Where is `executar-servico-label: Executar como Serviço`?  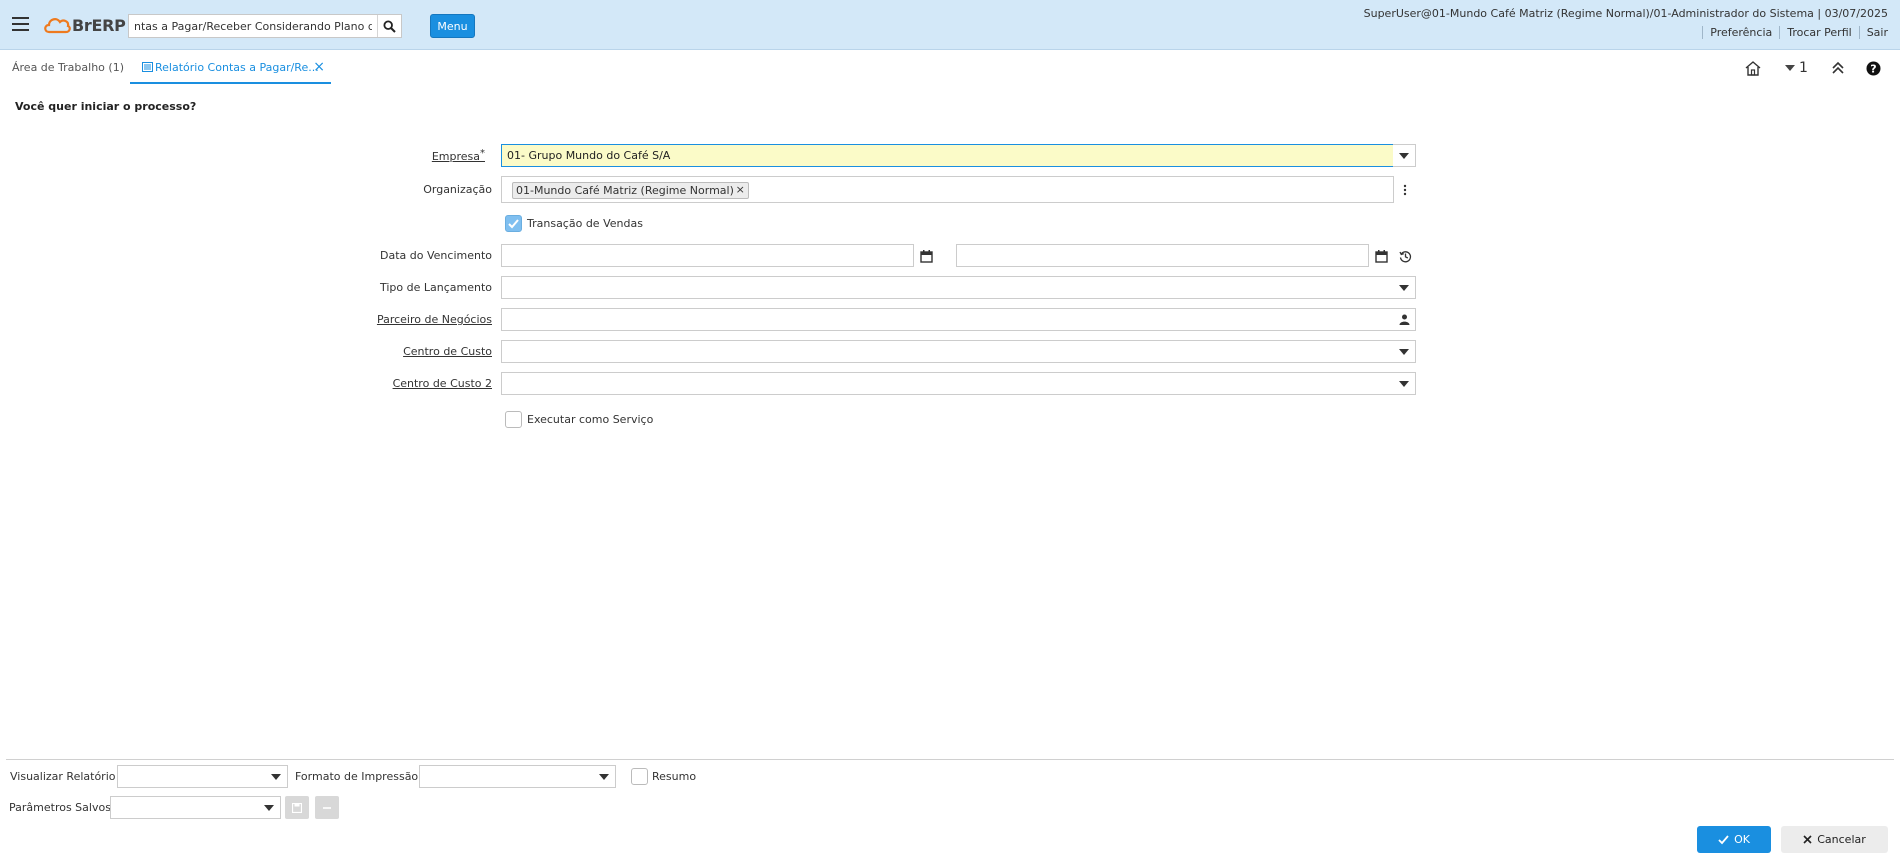
executar-servico-label: Executar como Serviço is located at coordinates (590, 419).